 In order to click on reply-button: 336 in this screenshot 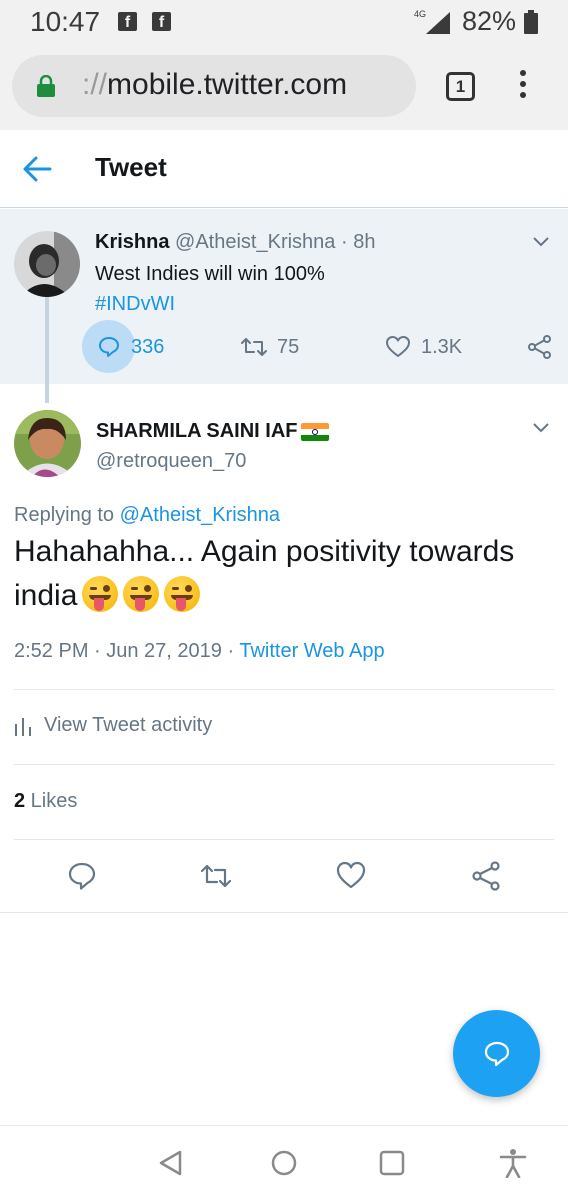, I will do `click(130, 347)`.